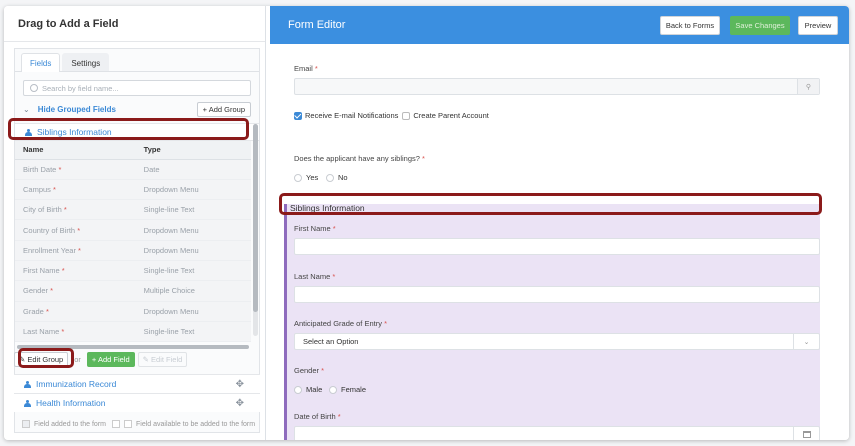 The height and width of the screenshot is (446, 855). Describe the element at coordinates (557, 246) in the screenshot. I see `first-name-input` at that location.